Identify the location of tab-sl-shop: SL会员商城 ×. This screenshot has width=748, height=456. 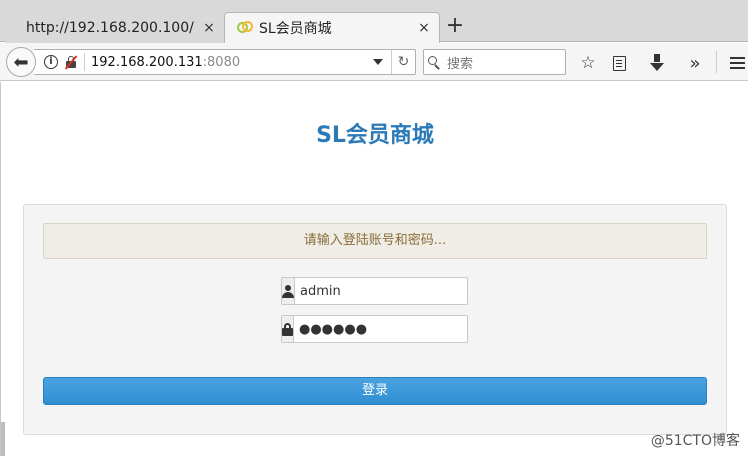
(332, 27).